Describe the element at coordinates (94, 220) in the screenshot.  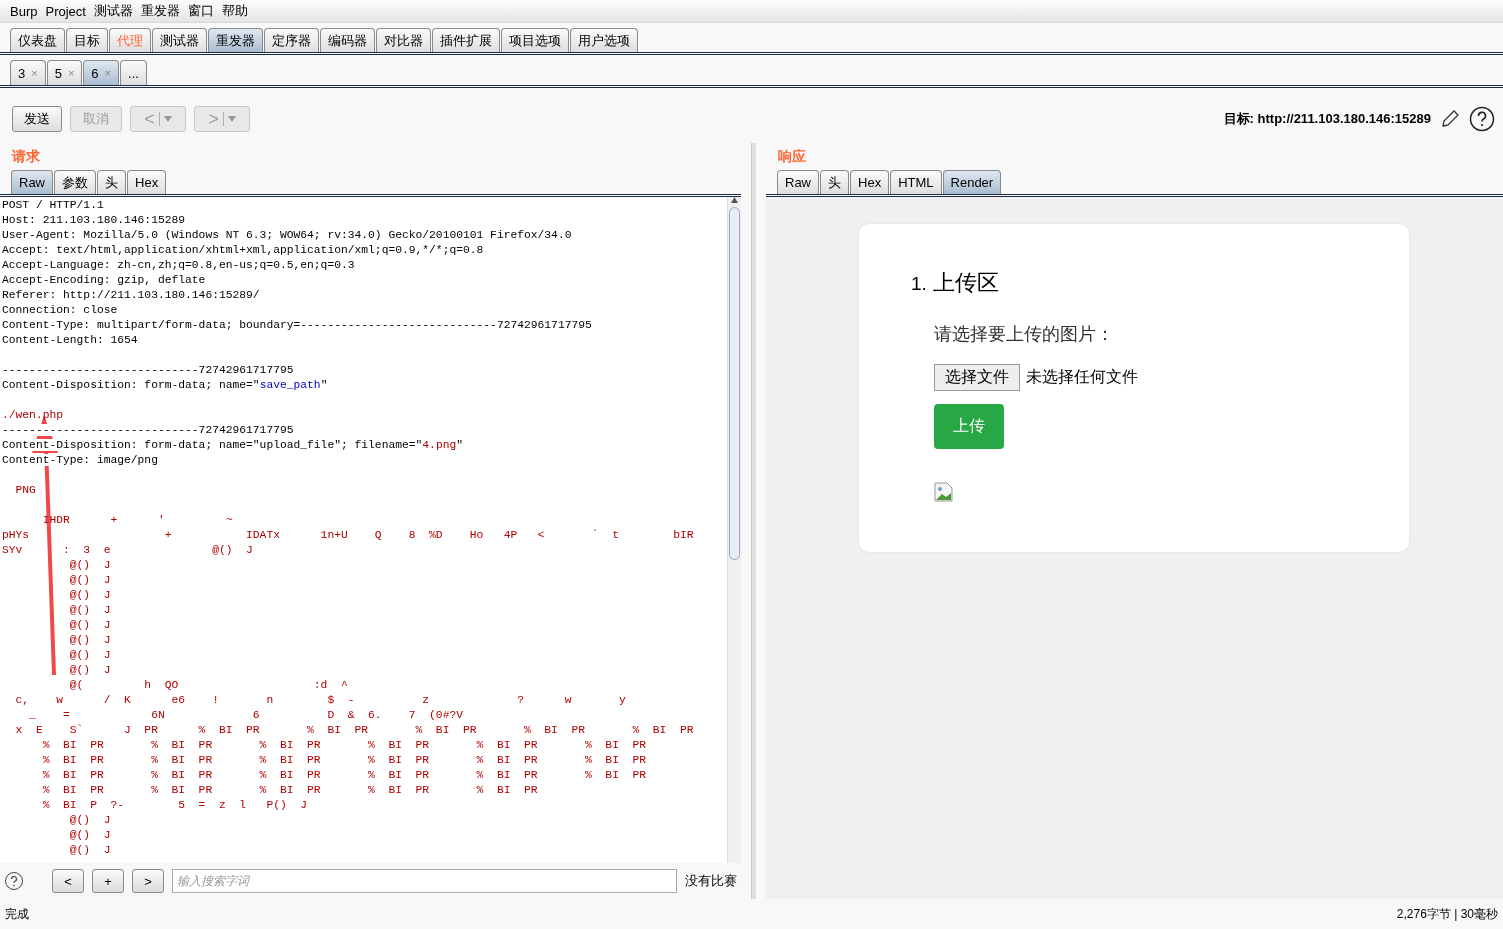
I see `code-text: Host: 211.103.180.146:15289` at that location.